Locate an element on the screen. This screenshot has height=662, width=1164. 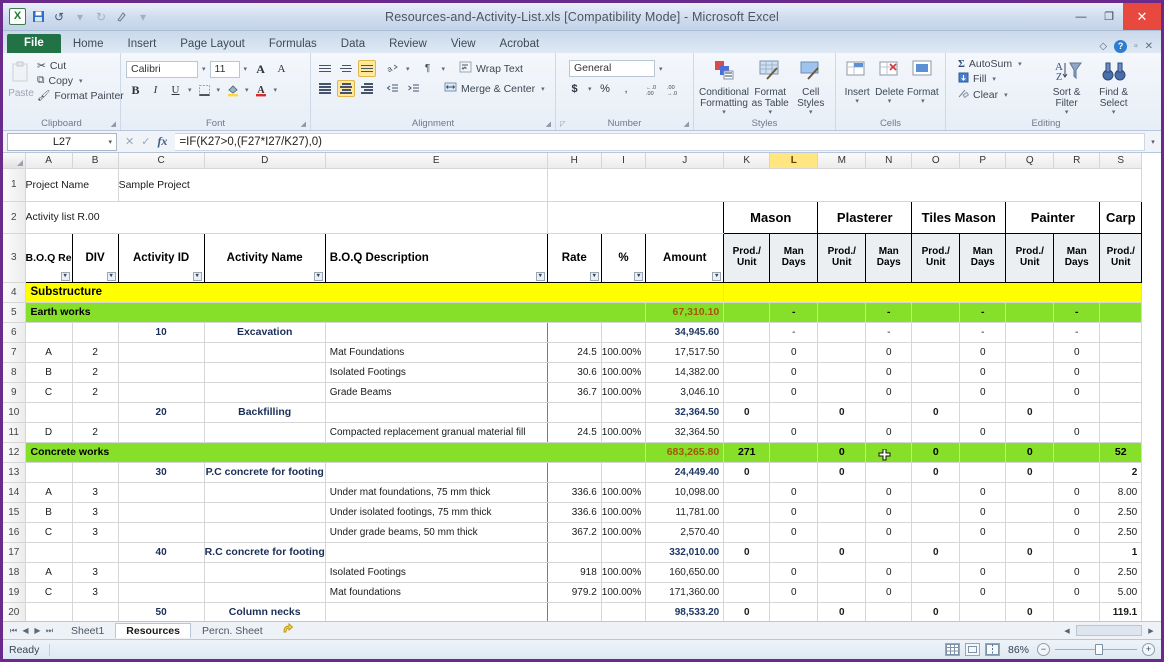
format-painter-button: 🖌 Format Painter is located at coordinates (80, 95).